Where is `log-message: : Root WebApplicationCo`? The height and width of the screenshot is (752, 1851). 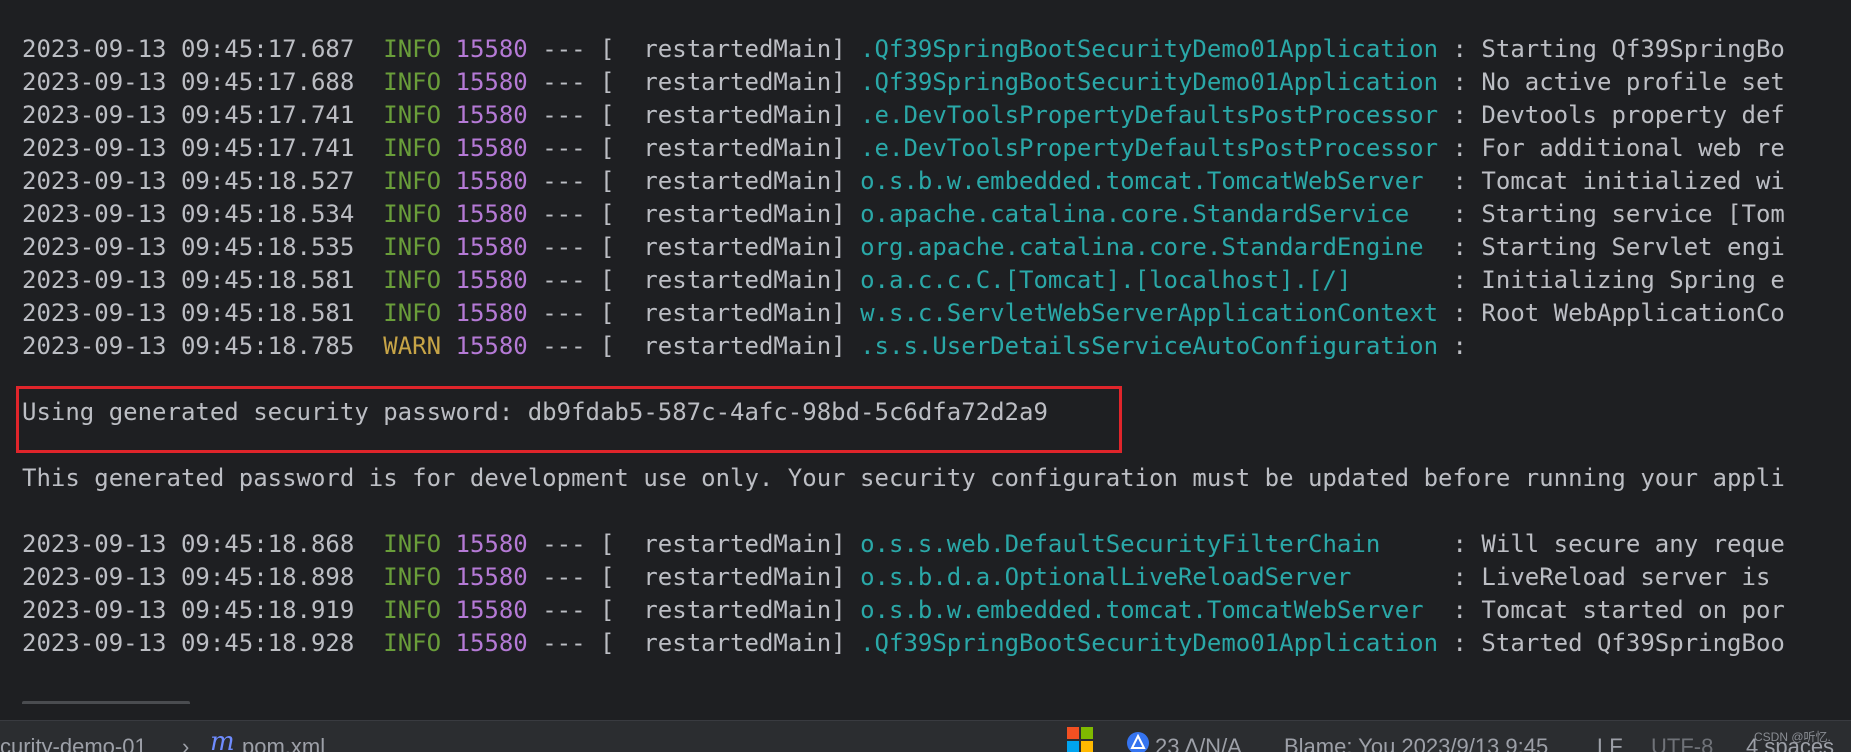 log-message: : Root WebApplicationCo is located at coordinates (1618, 313).